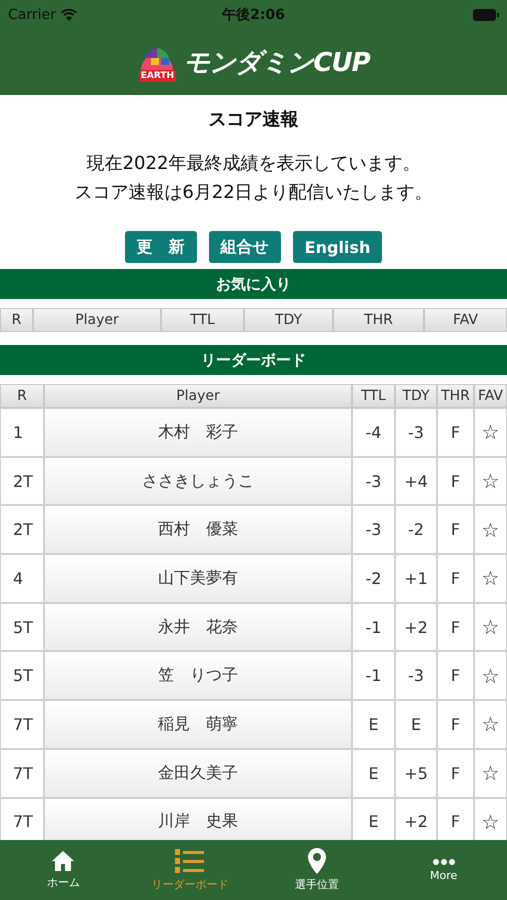 This screenshot has height=900, width=507. What do you see at coordinates (416, 724) in the screenshot?
I see `today-cell: E` at bounding box center [416, 724].